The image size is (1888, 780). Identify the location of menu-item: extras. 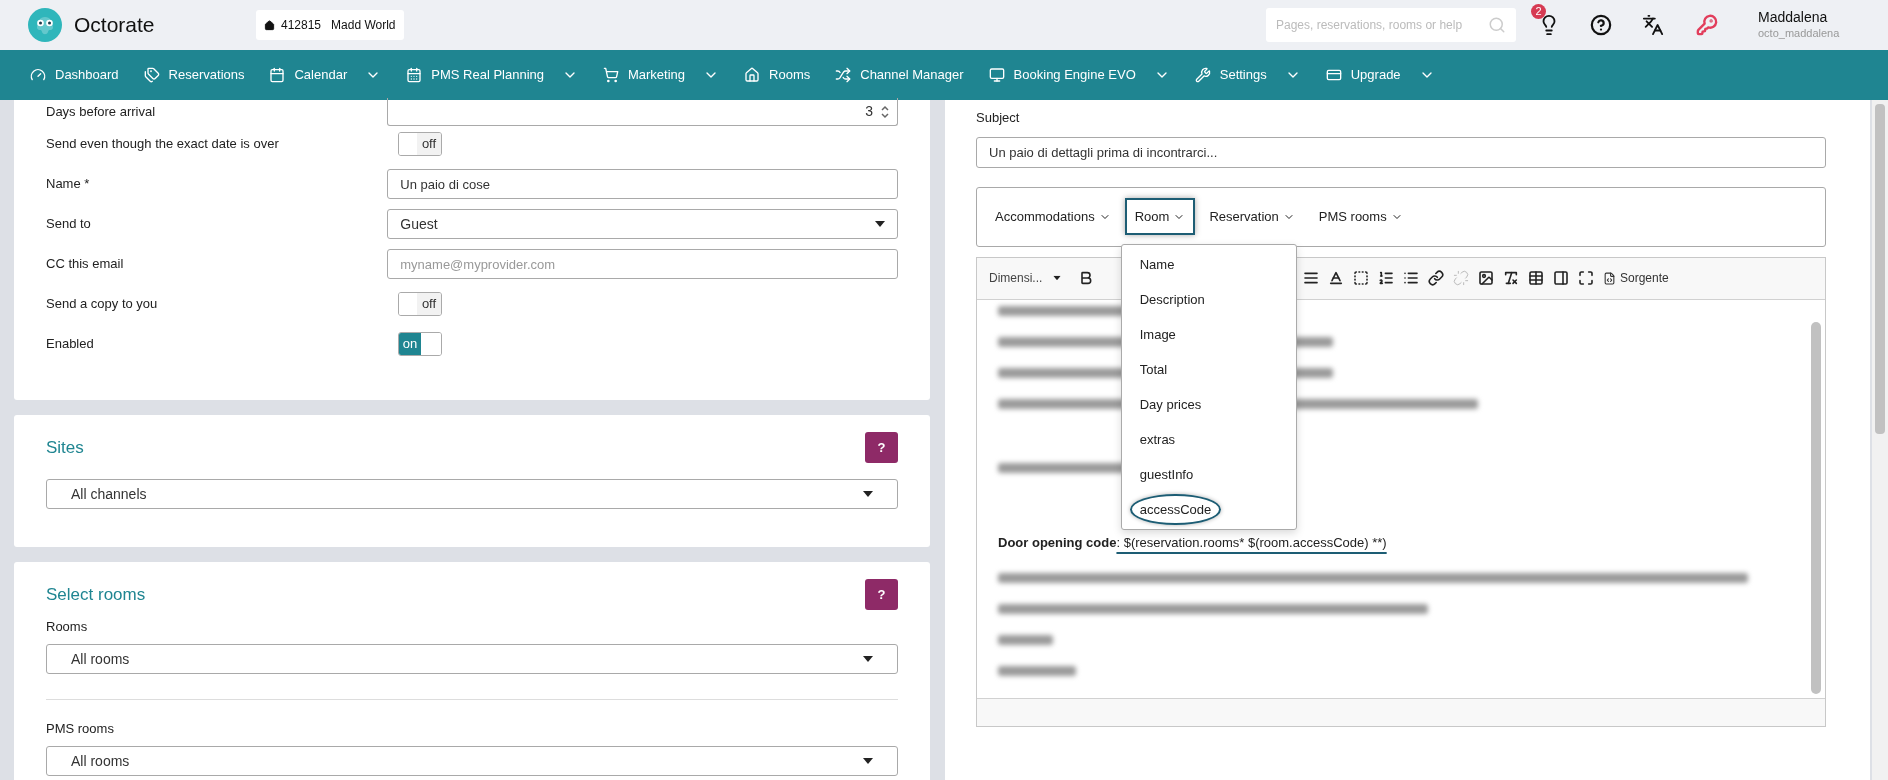
(1157, 439).